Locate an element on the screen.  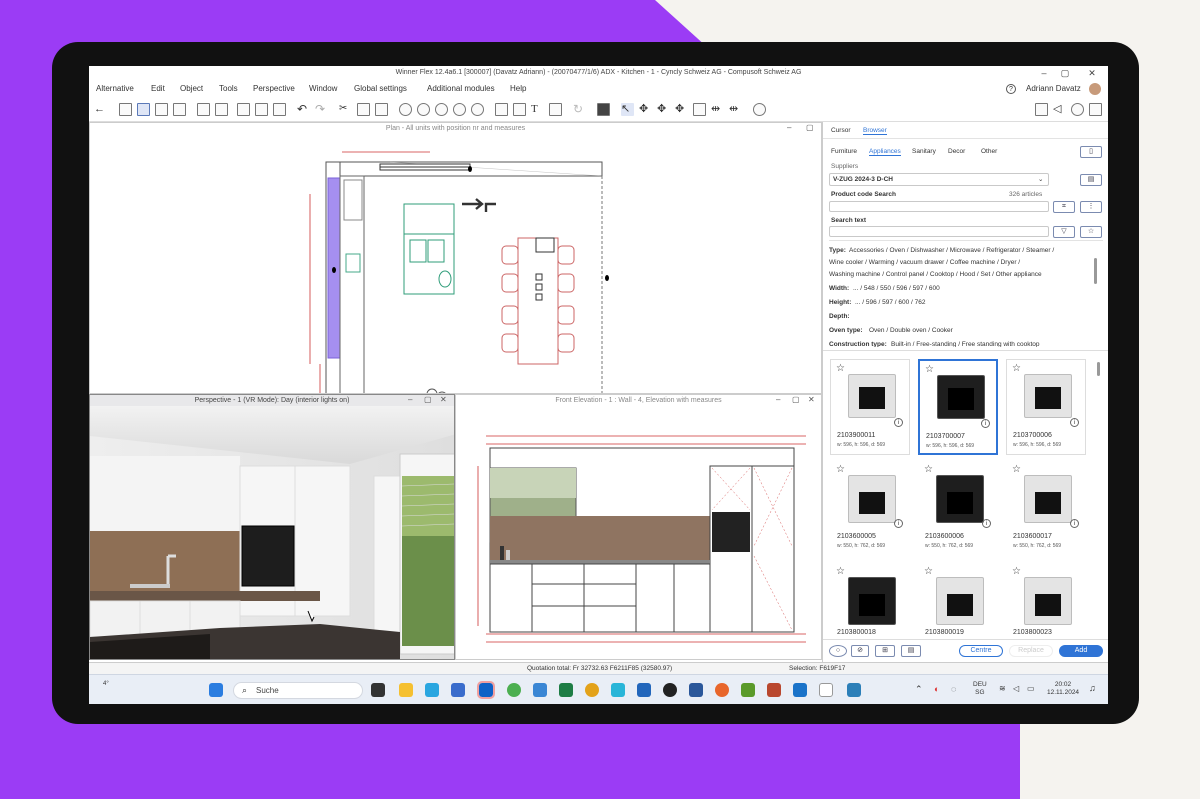
edge-icon is located at coordinates (432, 690).